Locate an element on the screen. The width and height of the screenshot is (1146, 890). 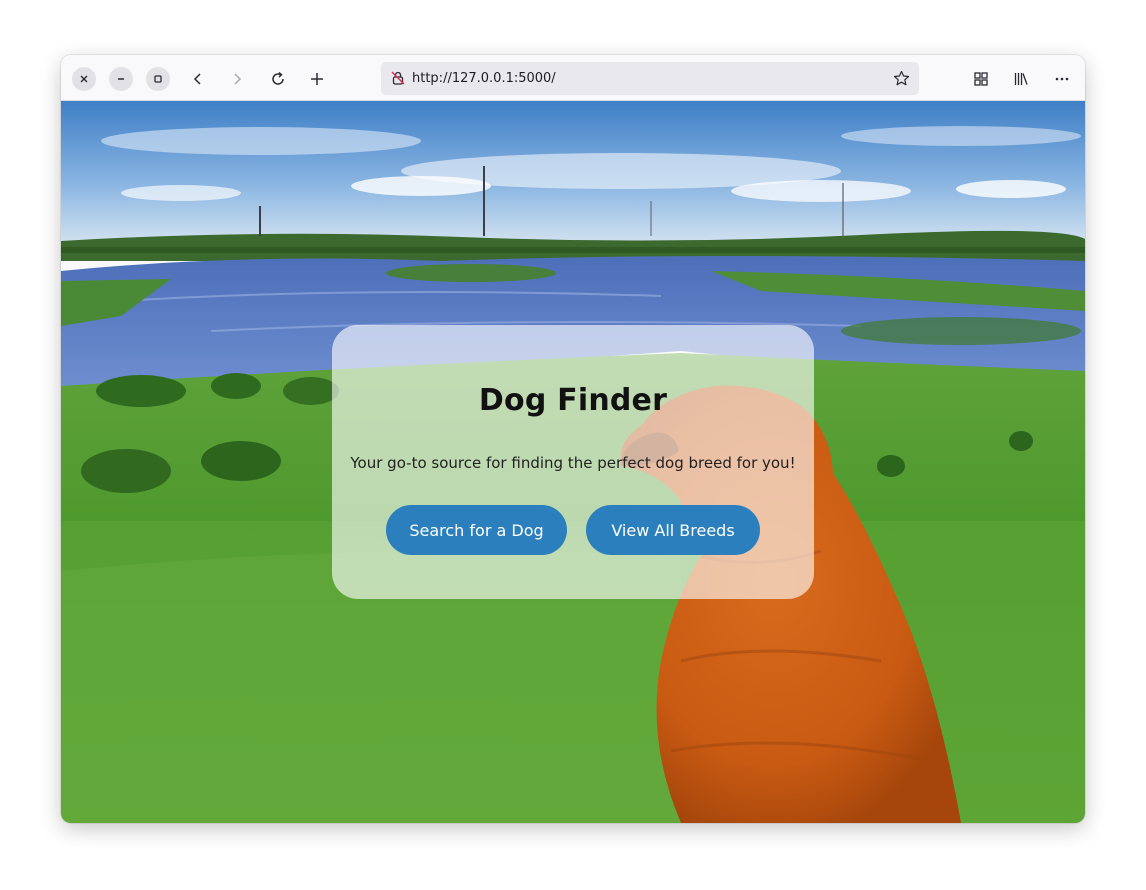
address-bar: http://127.0.0.1:5000/ is located at coordinates (650, 78).